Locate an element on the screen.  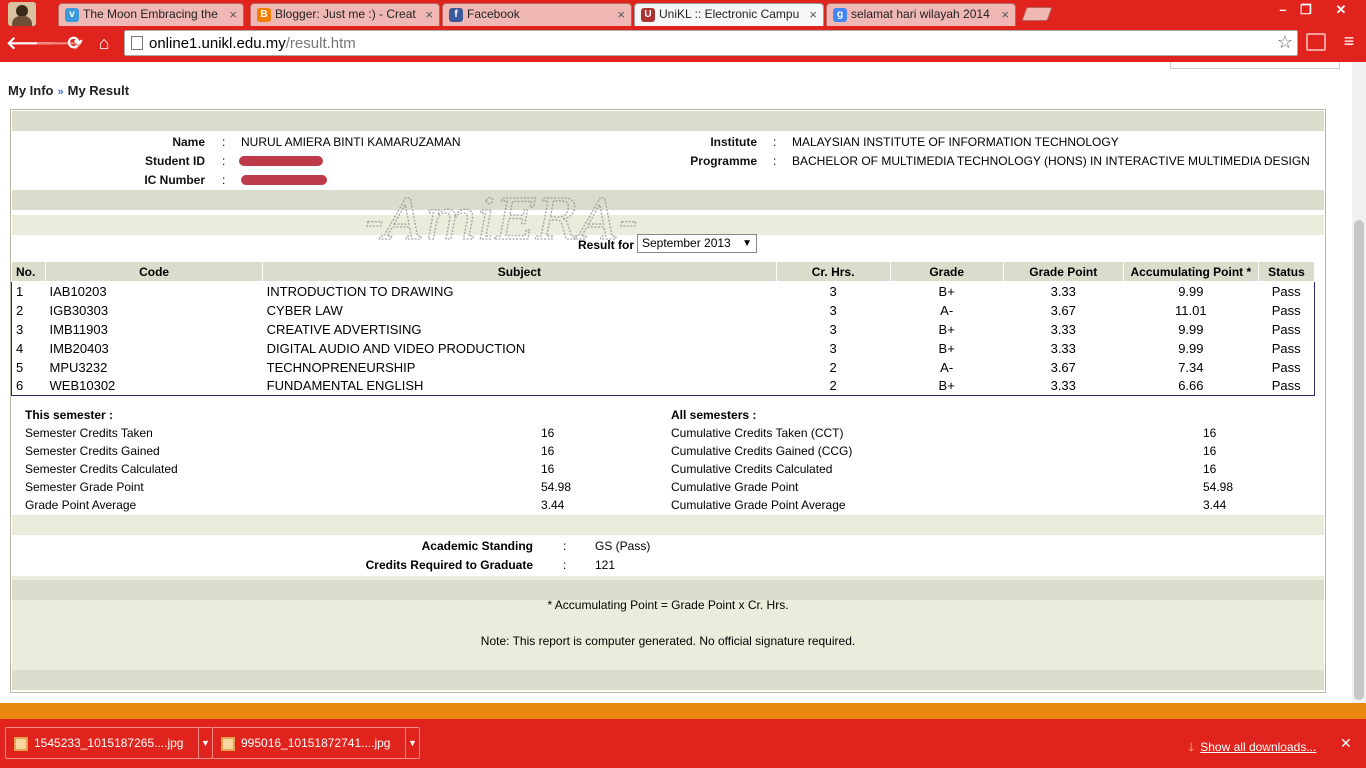
col-subject: Subject is located at coordinates (519, 271).